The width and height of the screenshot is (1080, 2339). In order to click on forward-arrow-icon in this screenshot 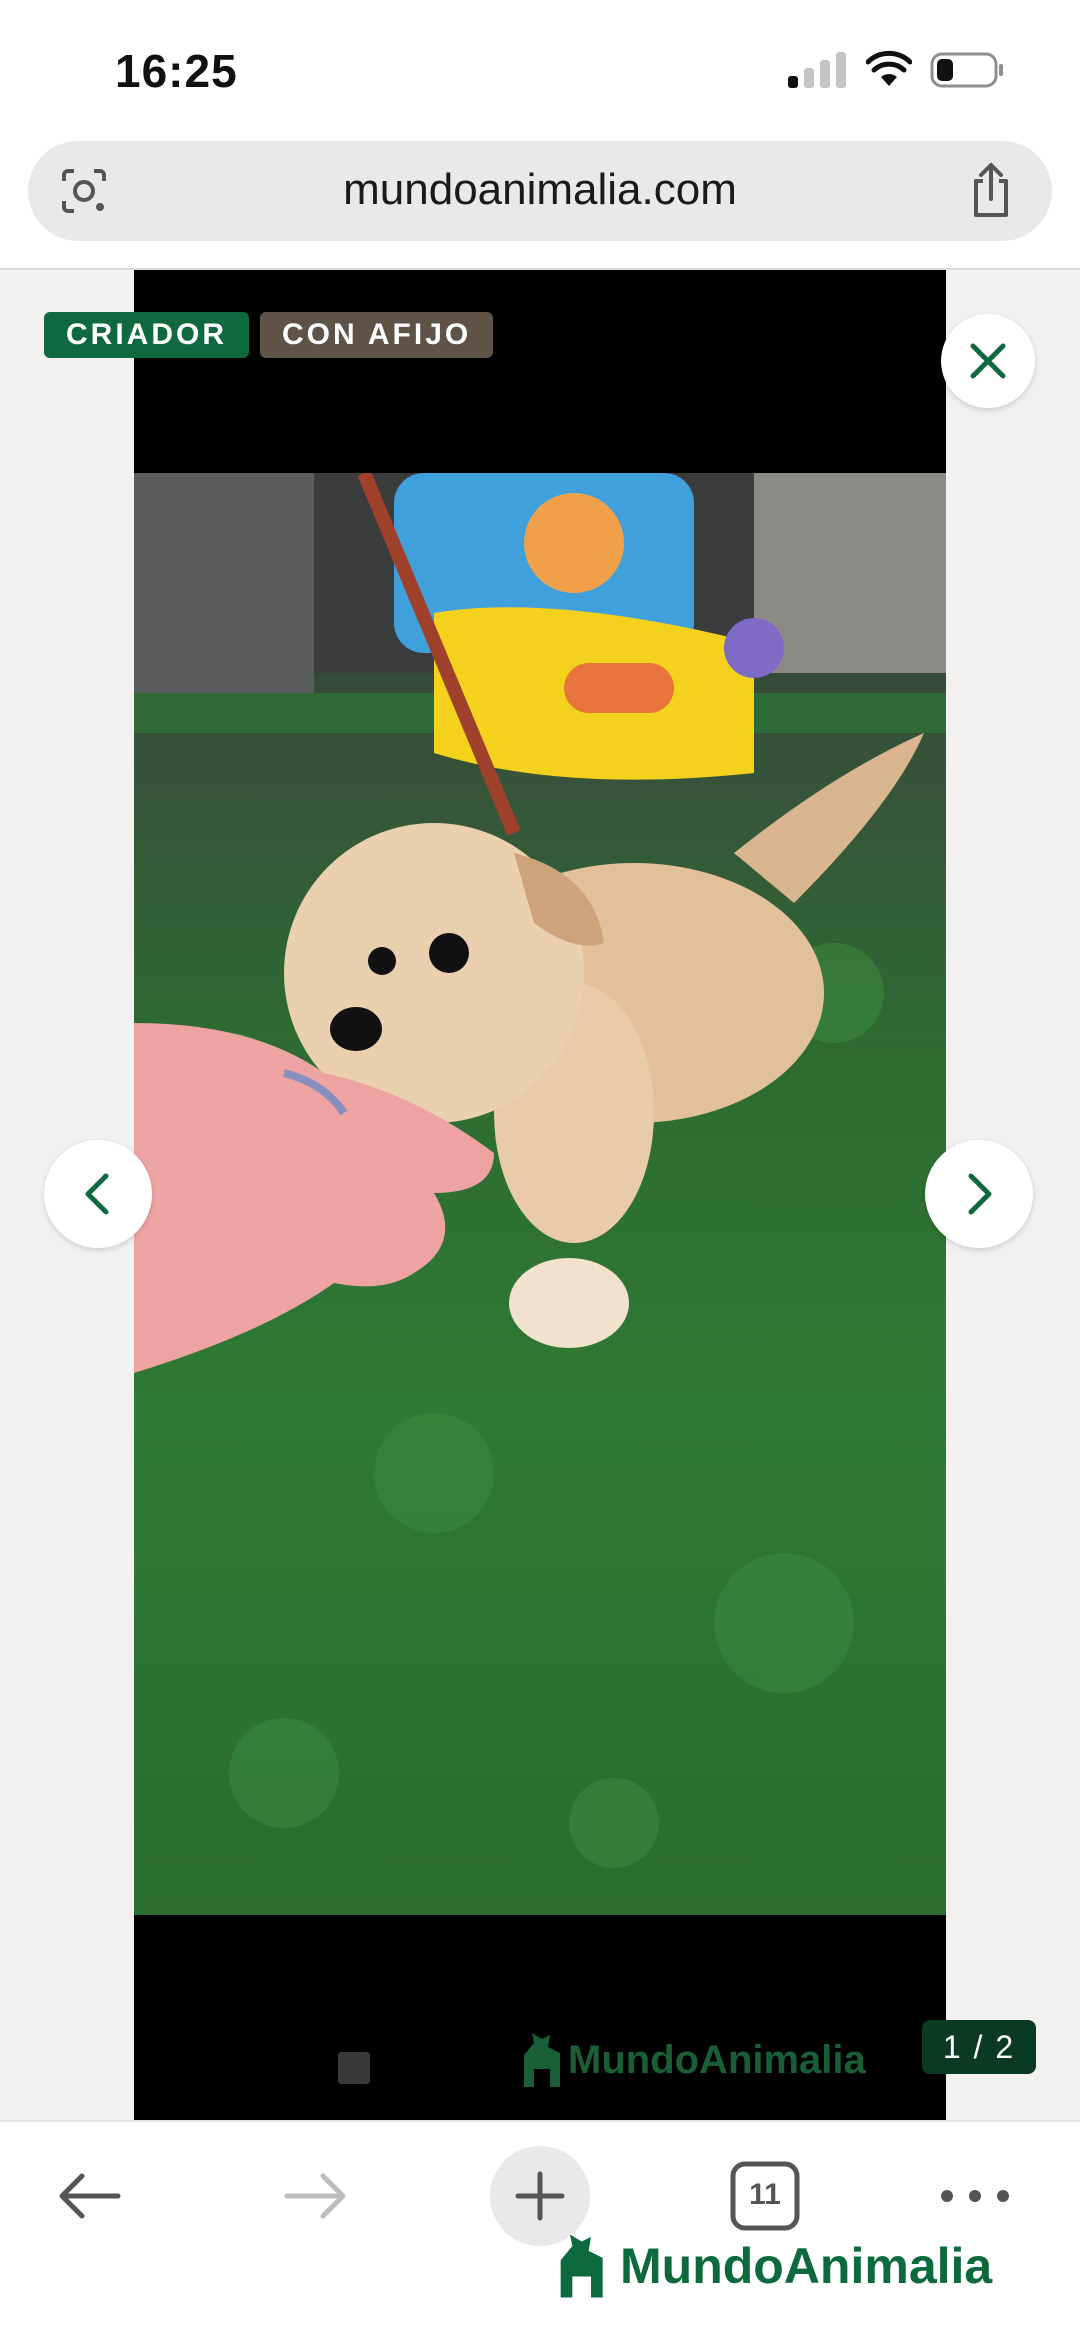, I will do `click(315, 2196)`.